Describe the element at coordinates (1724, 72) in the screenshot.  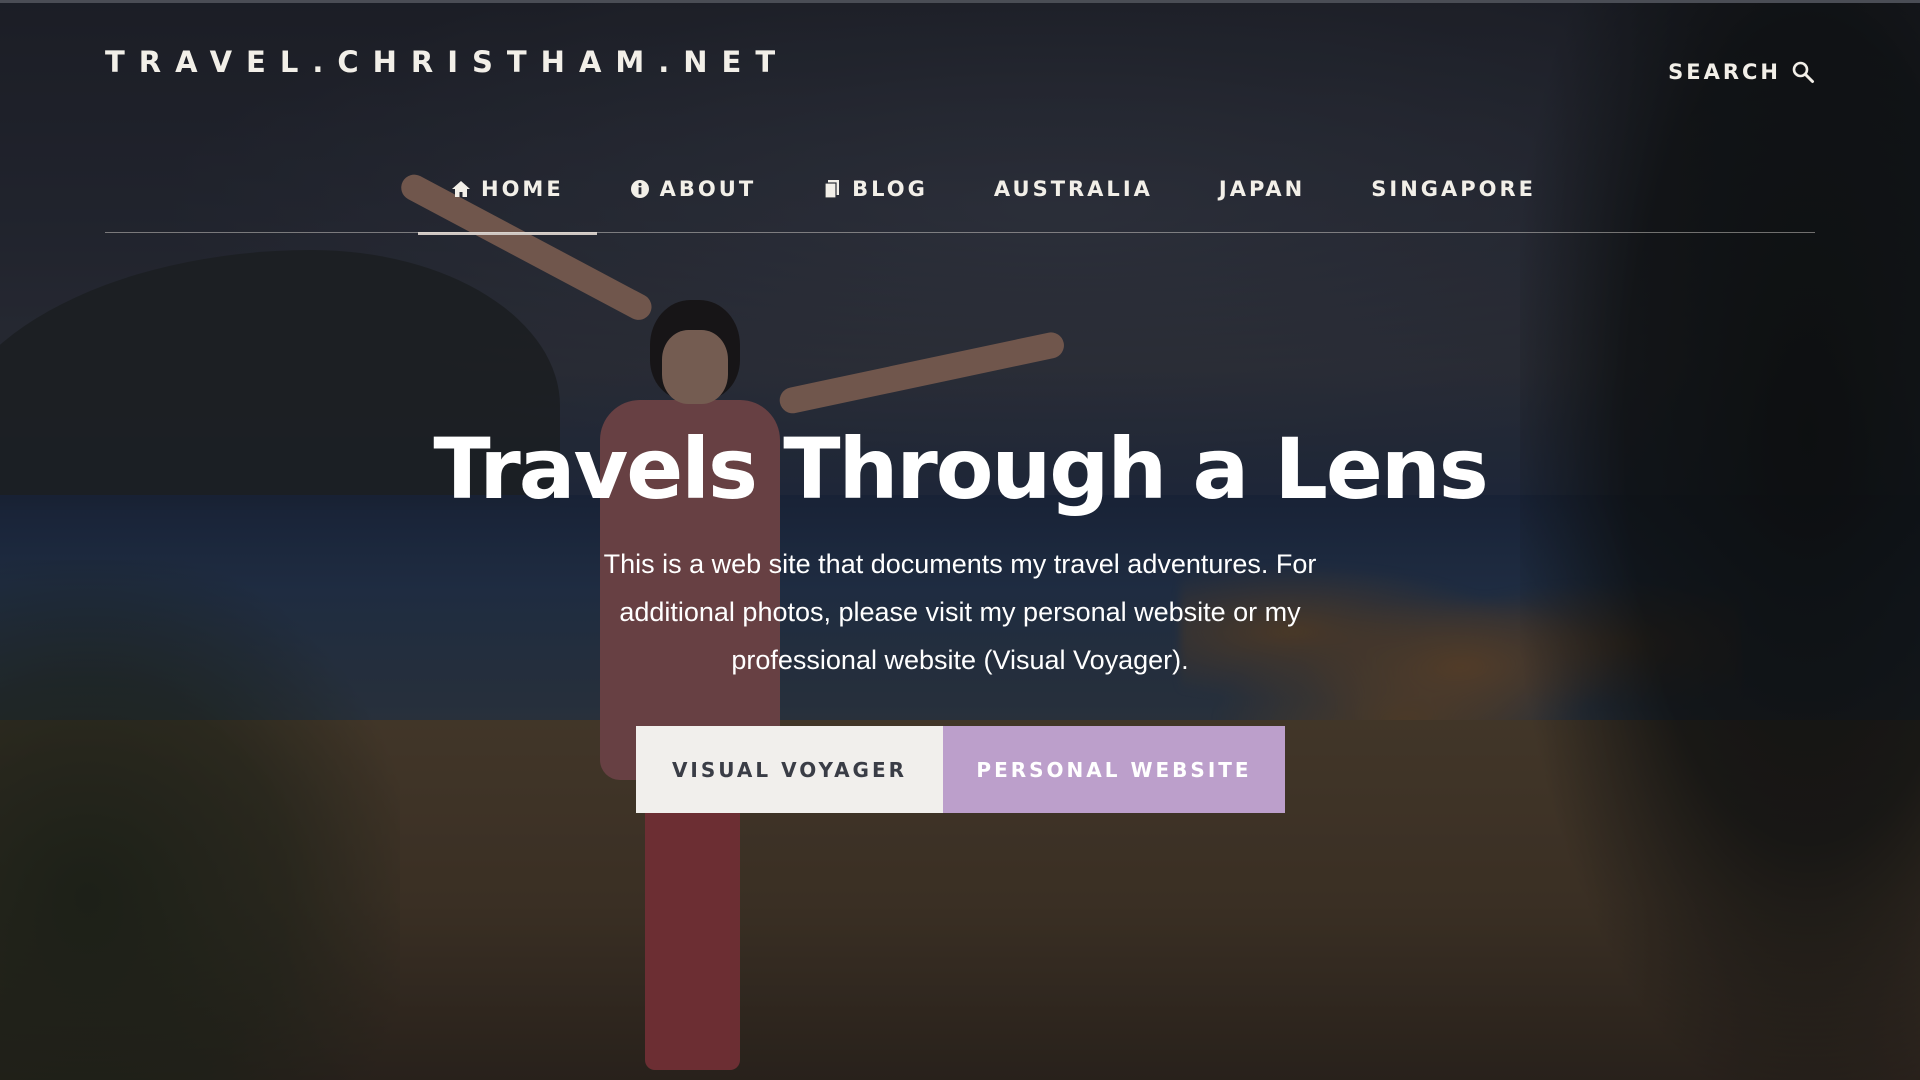
I see `search-label: SEARCH` at that location.